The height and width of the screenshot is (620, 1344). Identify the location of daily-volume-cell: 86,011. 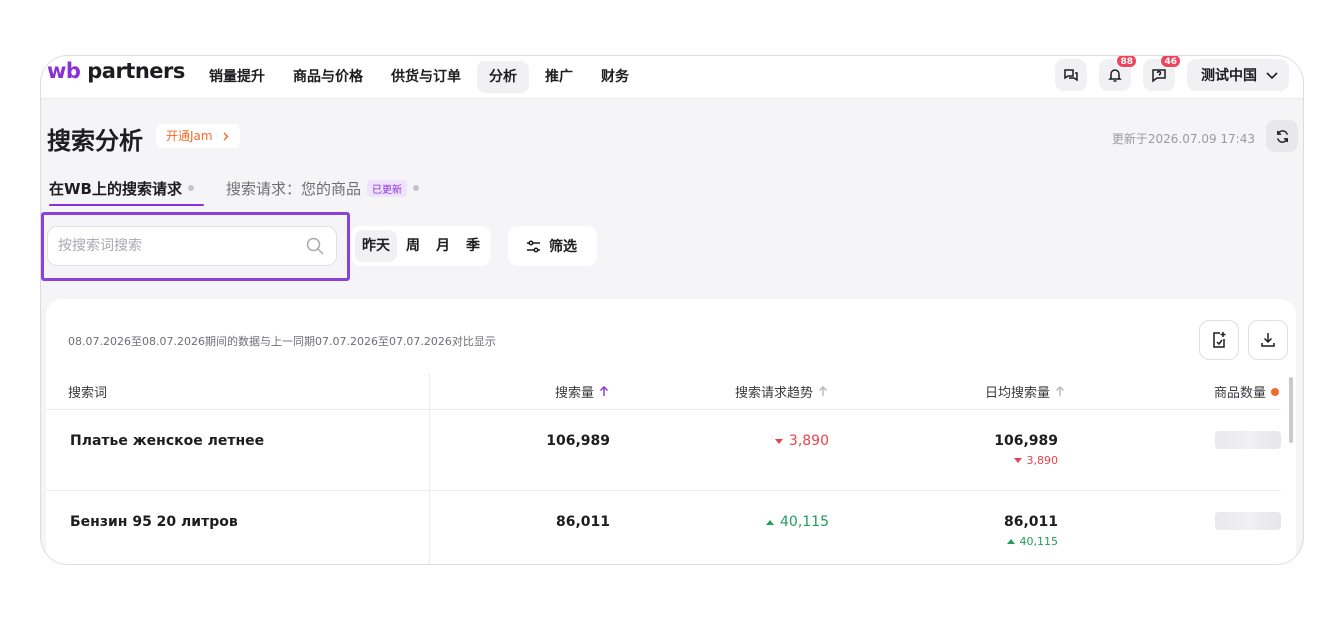
(1030, 522).